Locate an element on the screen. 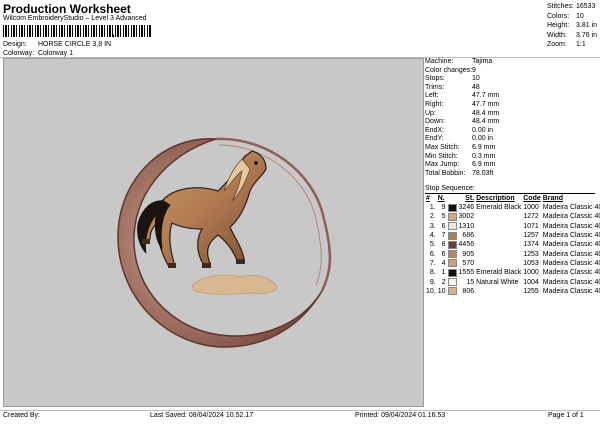 The image size is (600, 424). ground-shadow is located at coordinates (234, 284).